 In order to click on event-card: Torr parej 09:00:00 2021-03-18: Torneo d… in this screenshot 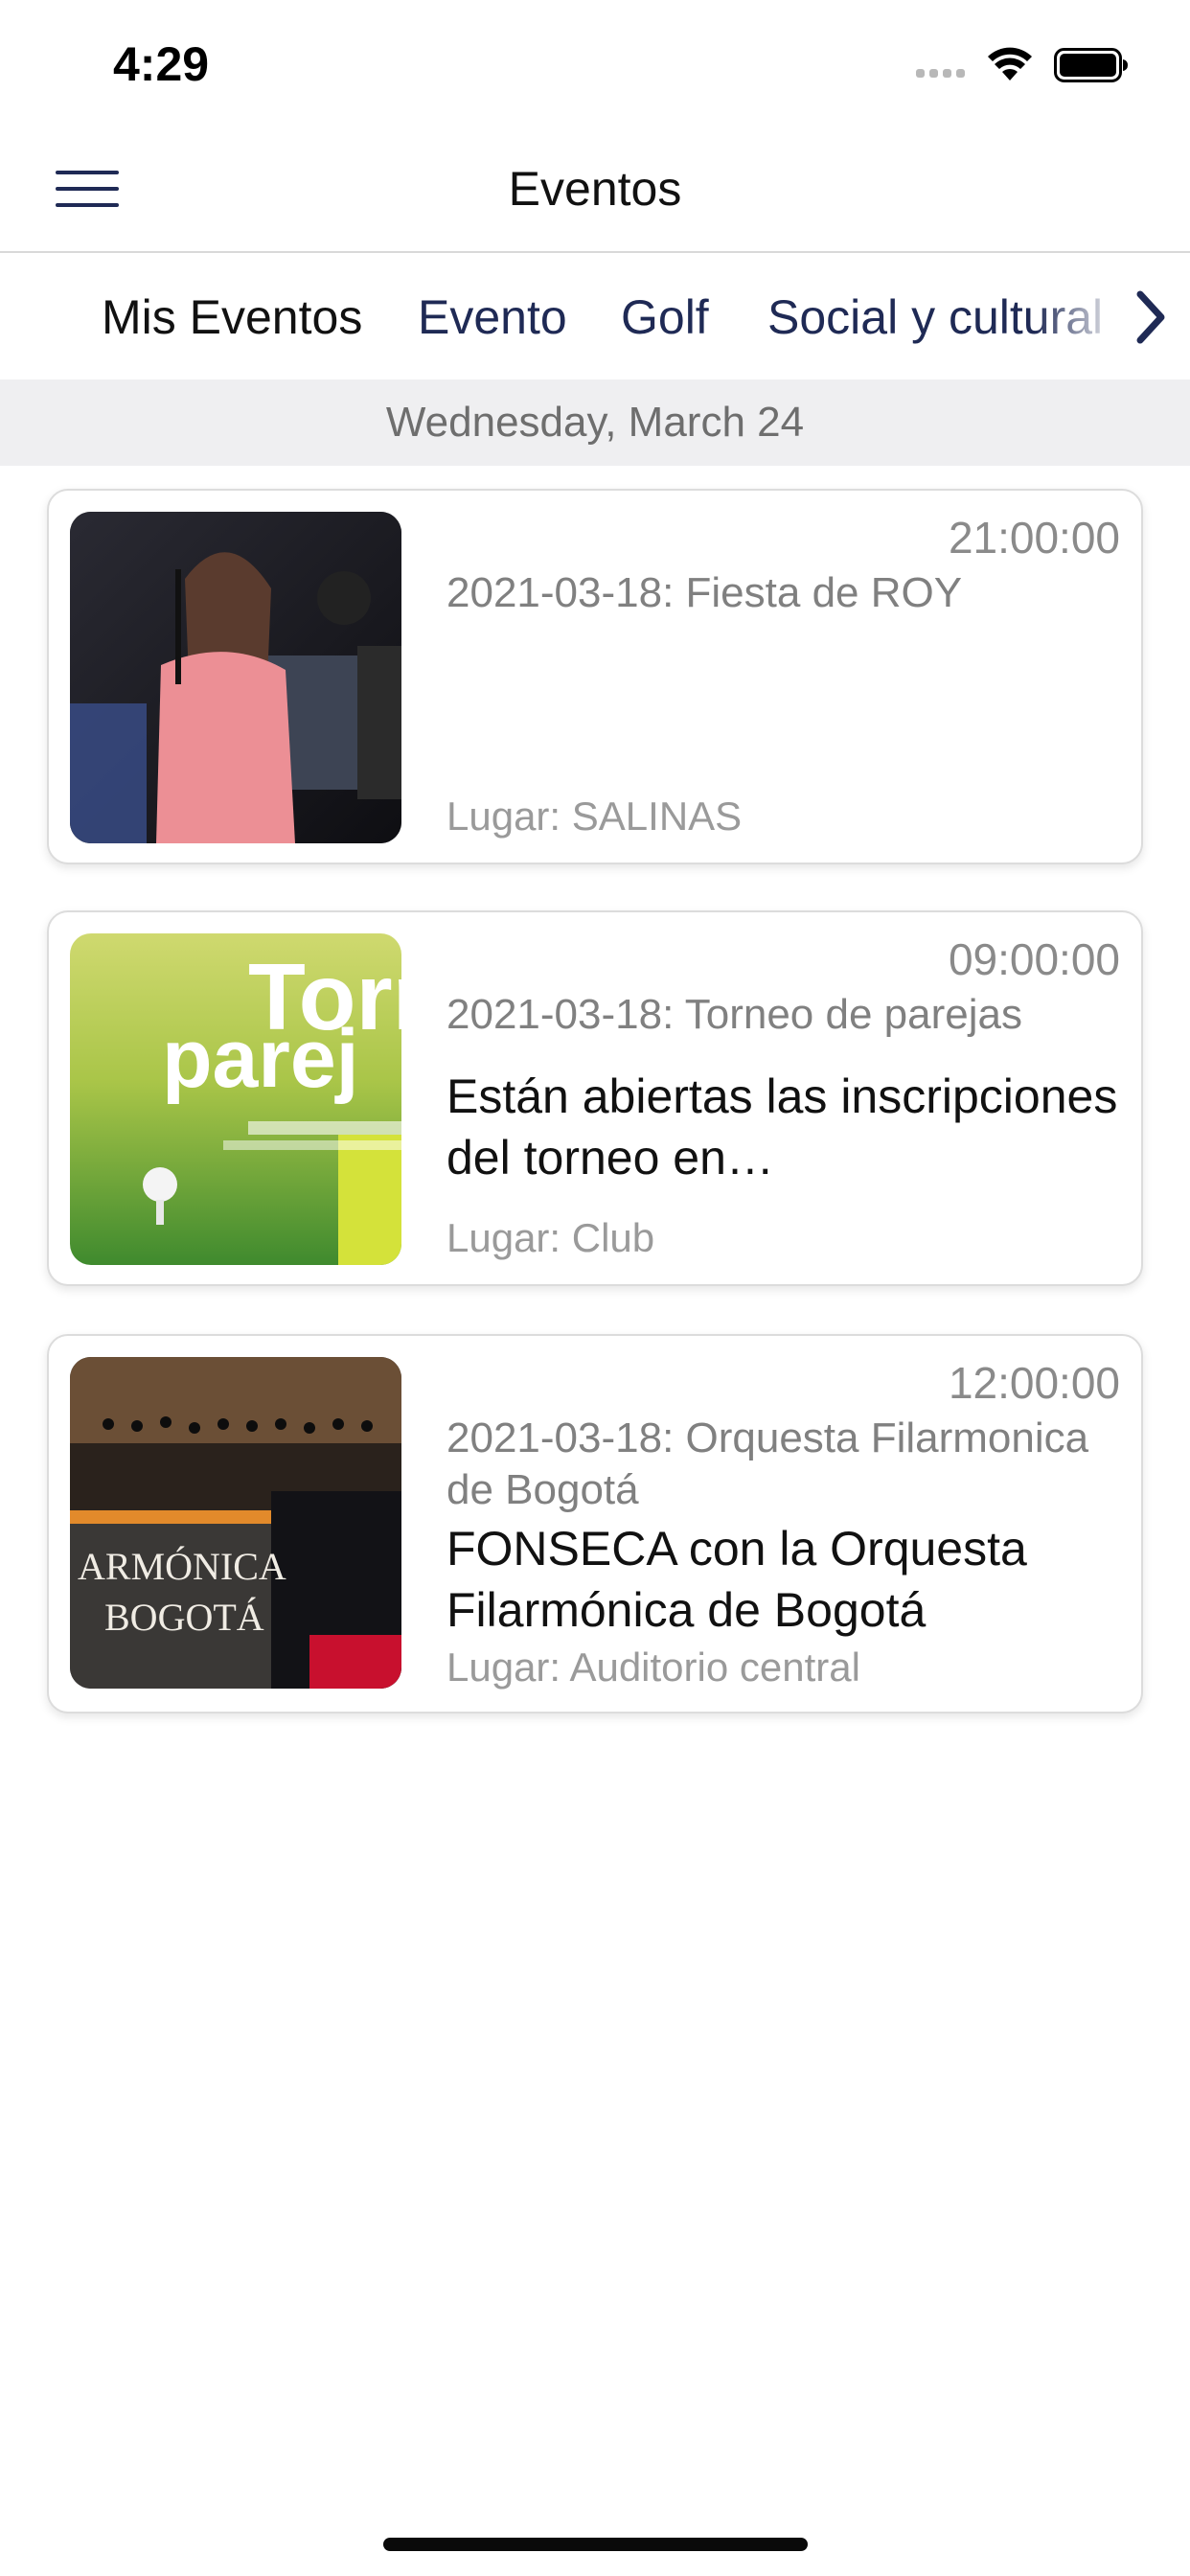, I will do `click(595, 1098)`.